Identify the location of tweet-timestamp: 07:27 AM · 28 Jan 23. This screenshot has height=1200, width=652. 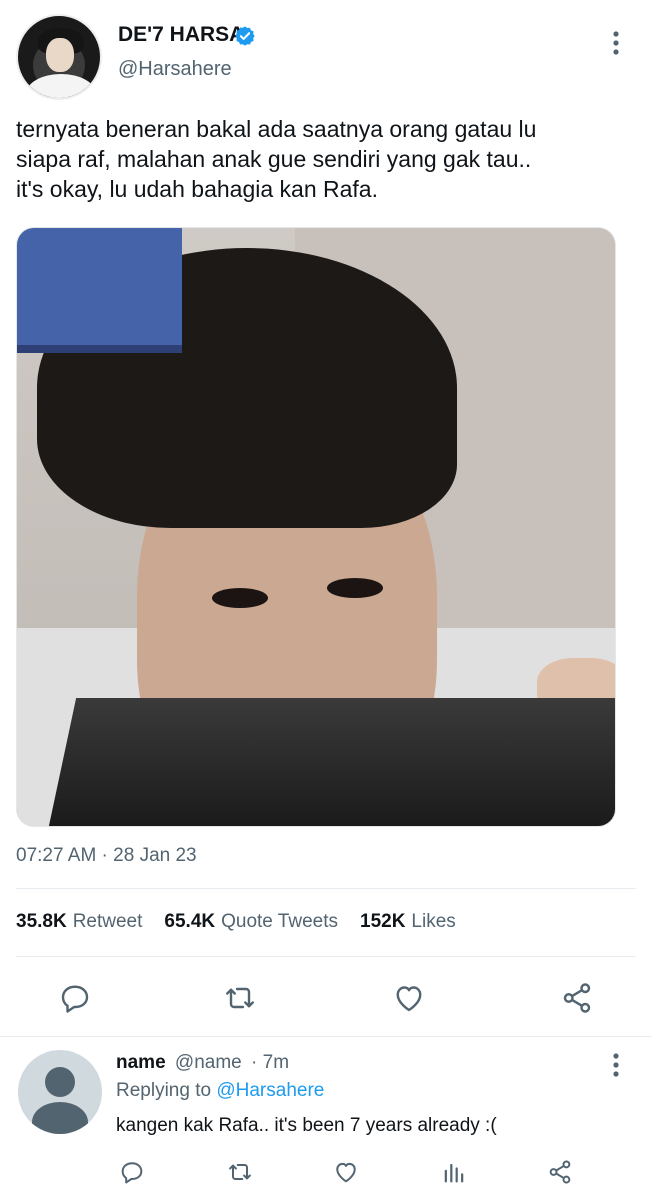
(106, 856).